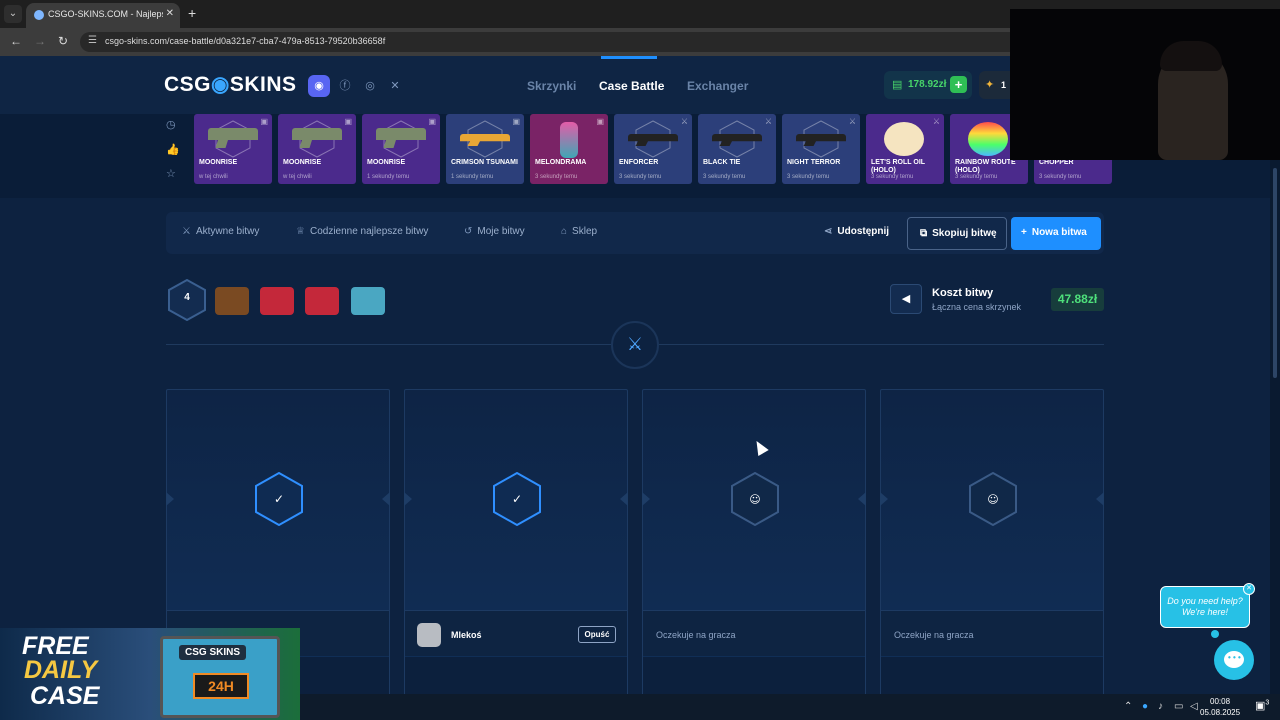 This screenshot has height=720, width=1280. I want to click on share-label: Udostępnij, so click(863, 231).